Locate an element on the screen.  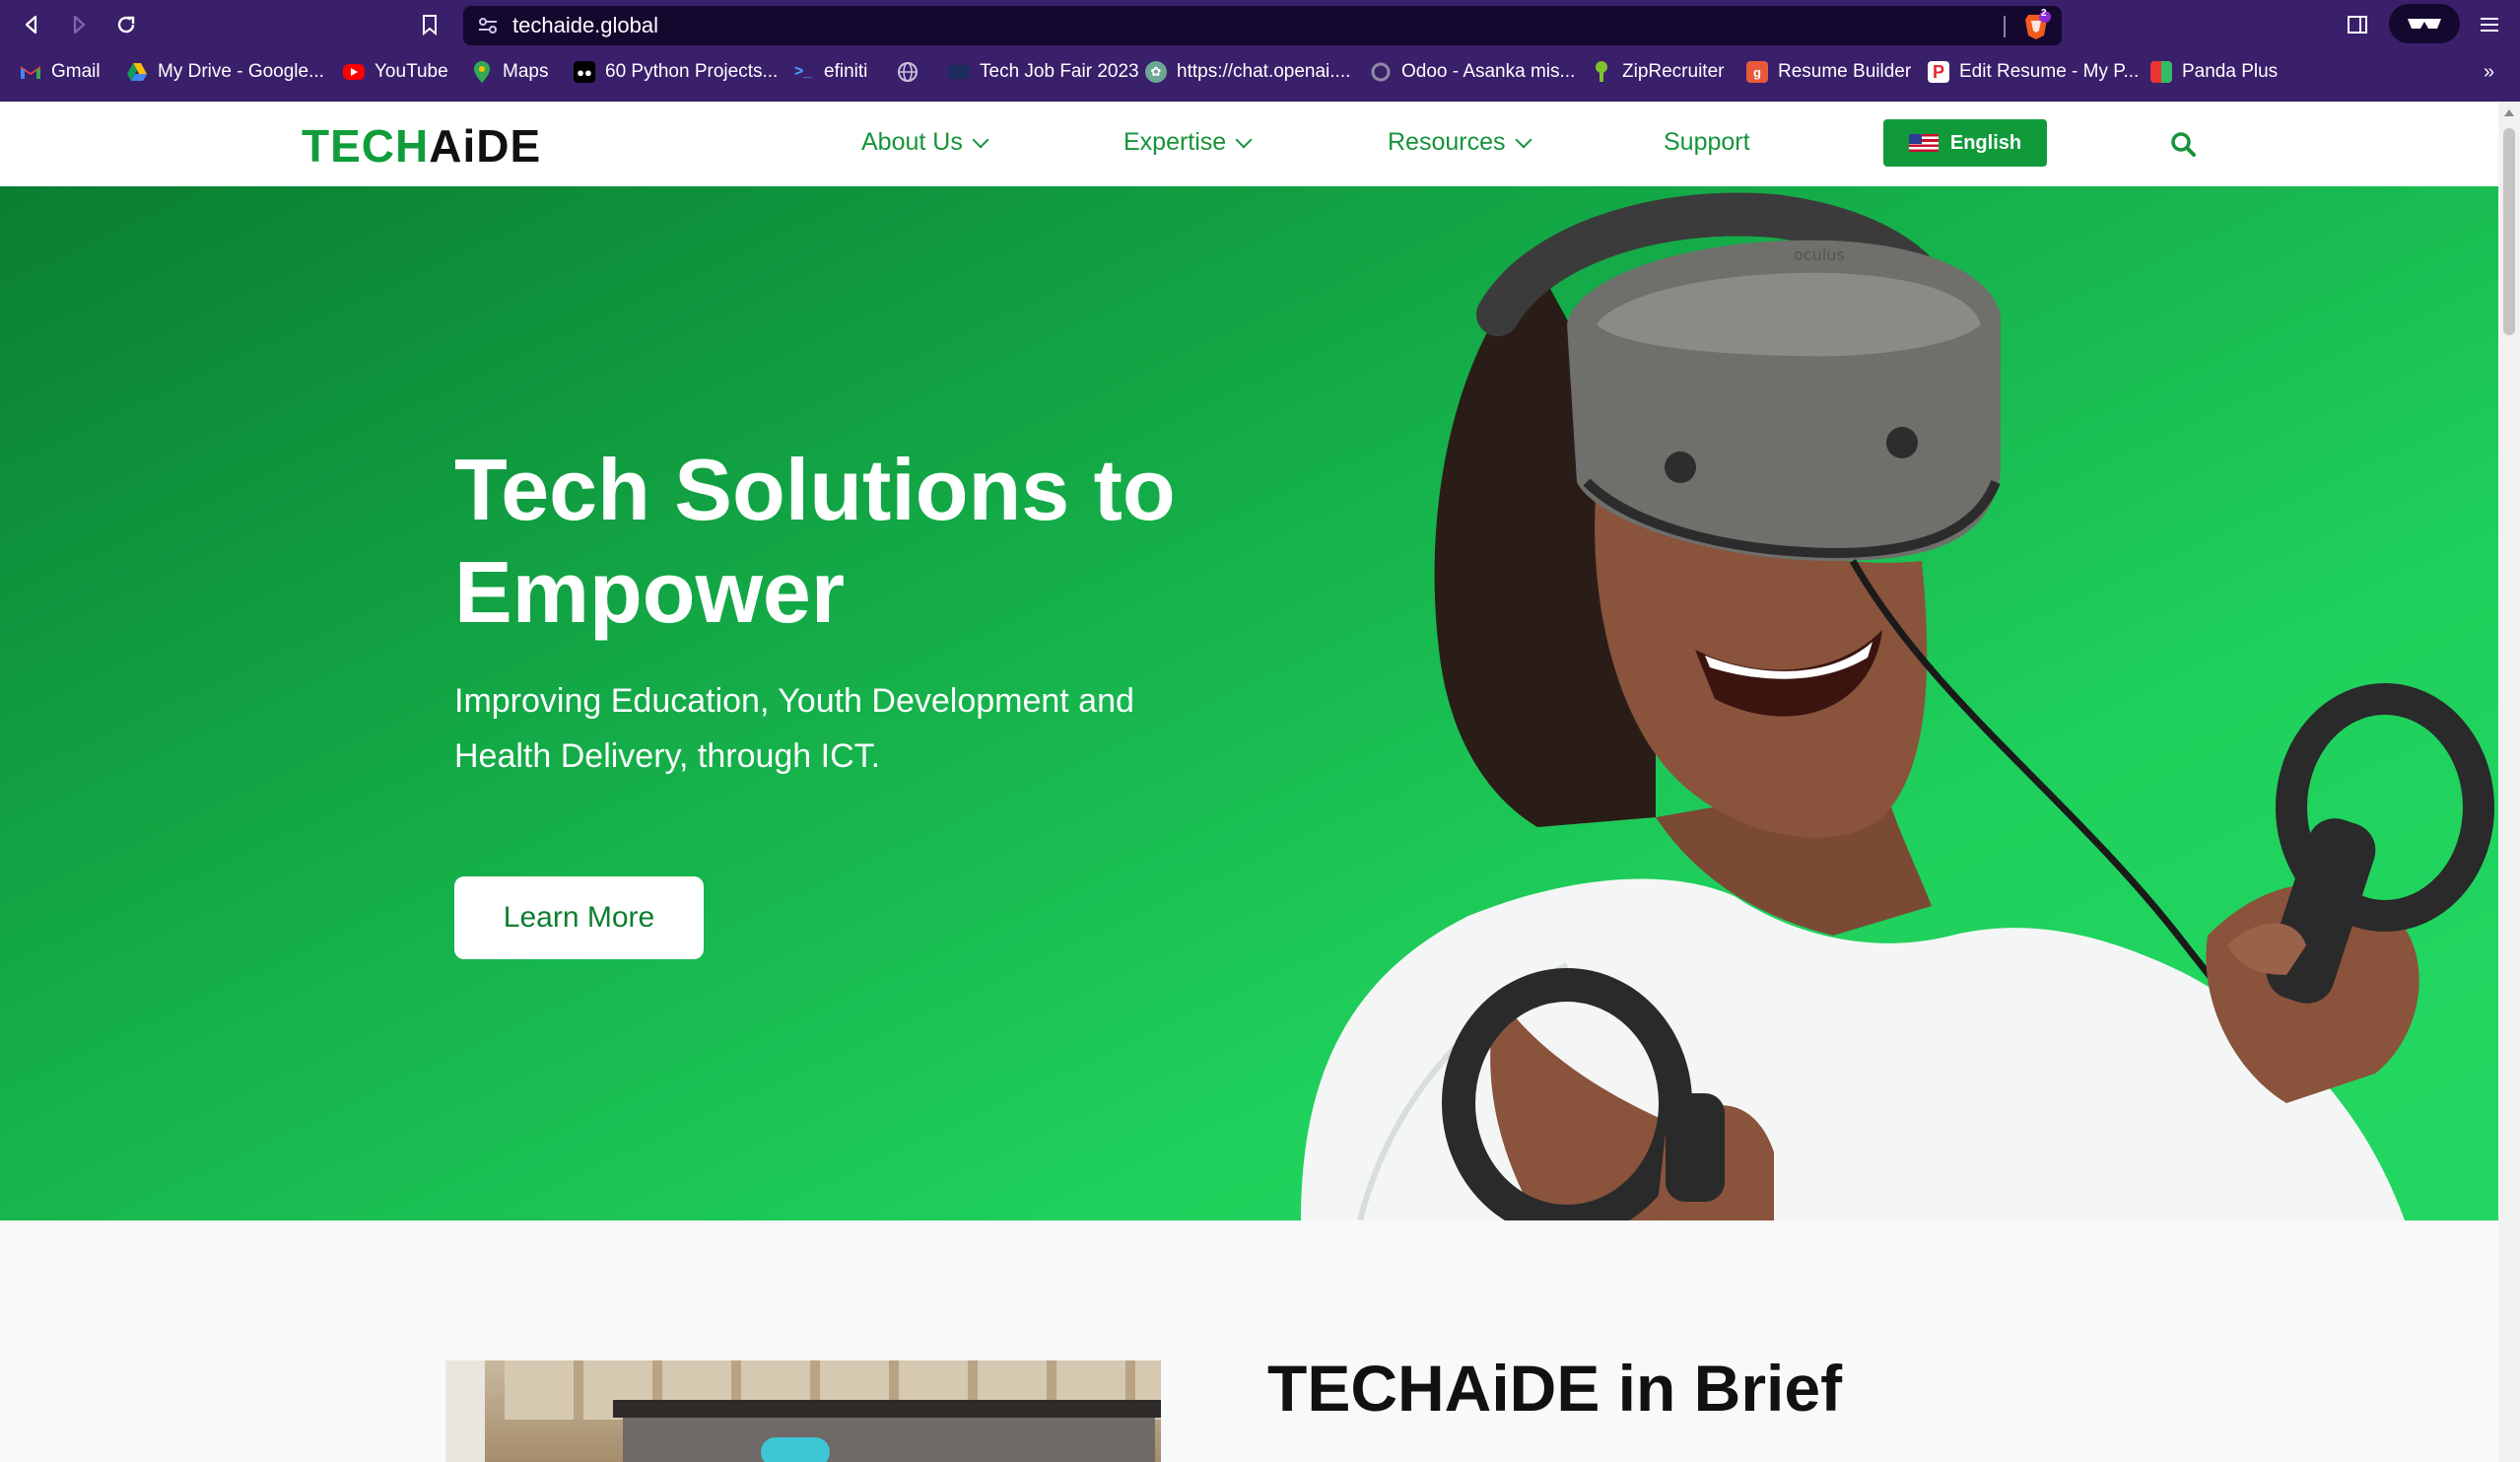
bookmark-globe is located at coordinates (908, 72).